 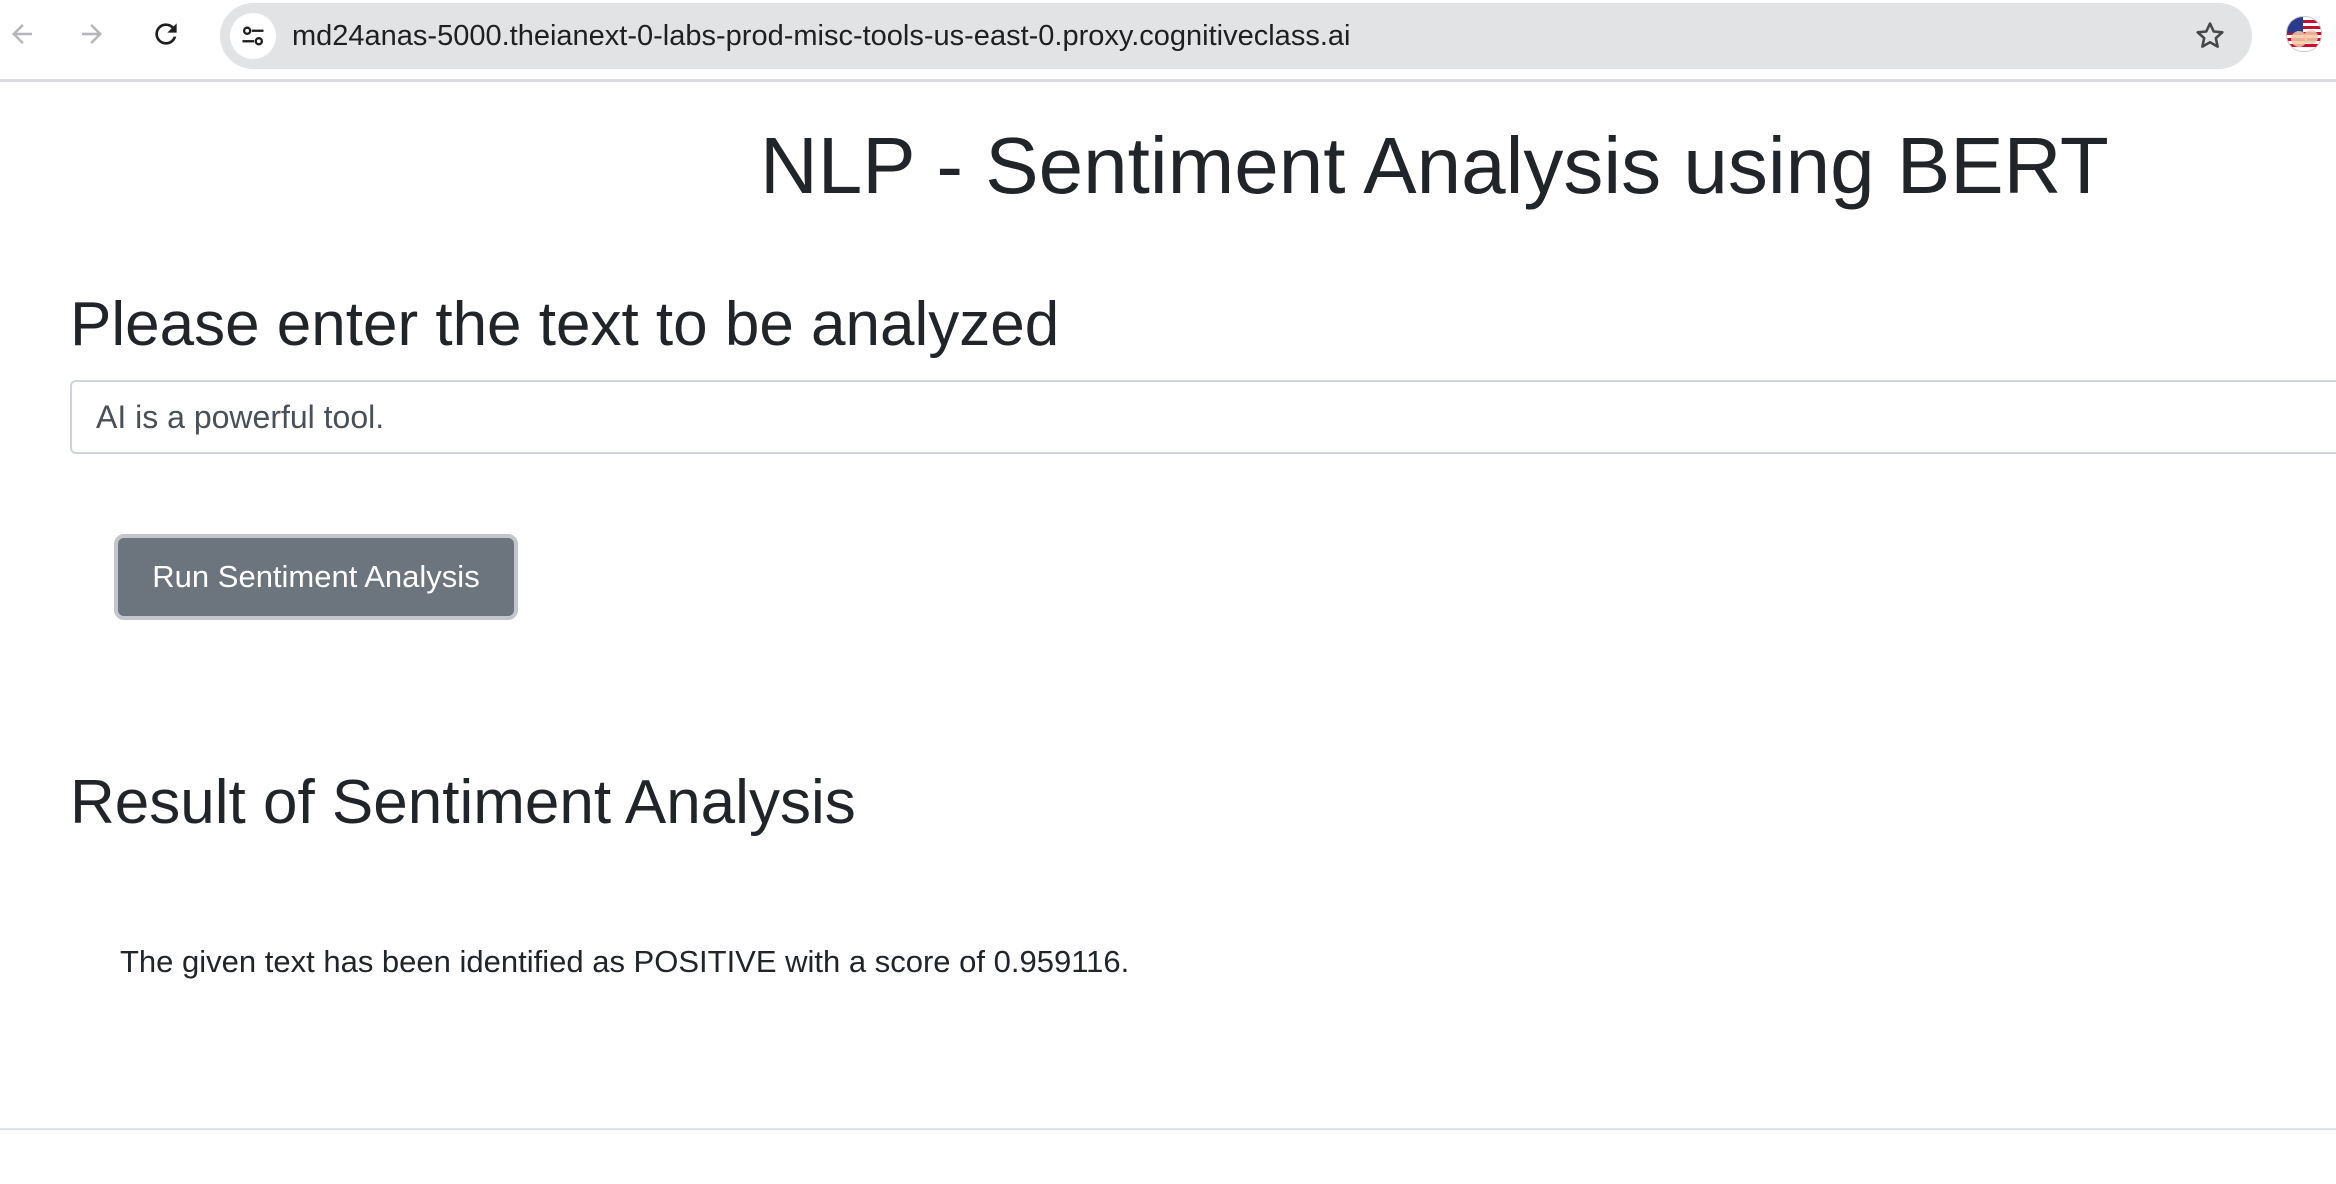 I want to click on tune-icon, so click(x=253, y=36).